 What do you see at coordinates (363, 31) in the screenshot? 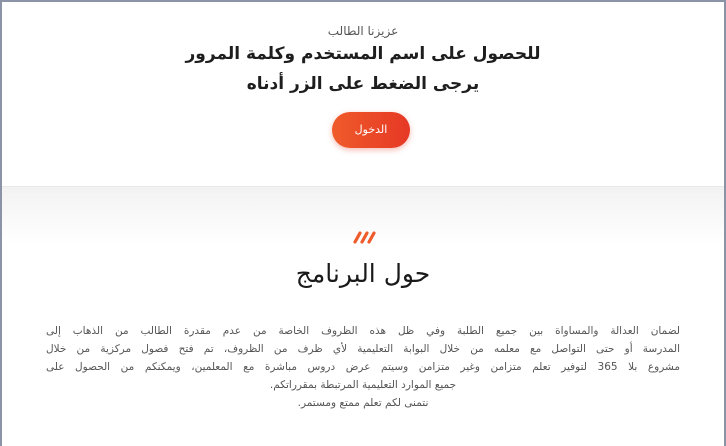
I see `greeting-text: عزيزنا الطالب` at bounding box center [363, 31].